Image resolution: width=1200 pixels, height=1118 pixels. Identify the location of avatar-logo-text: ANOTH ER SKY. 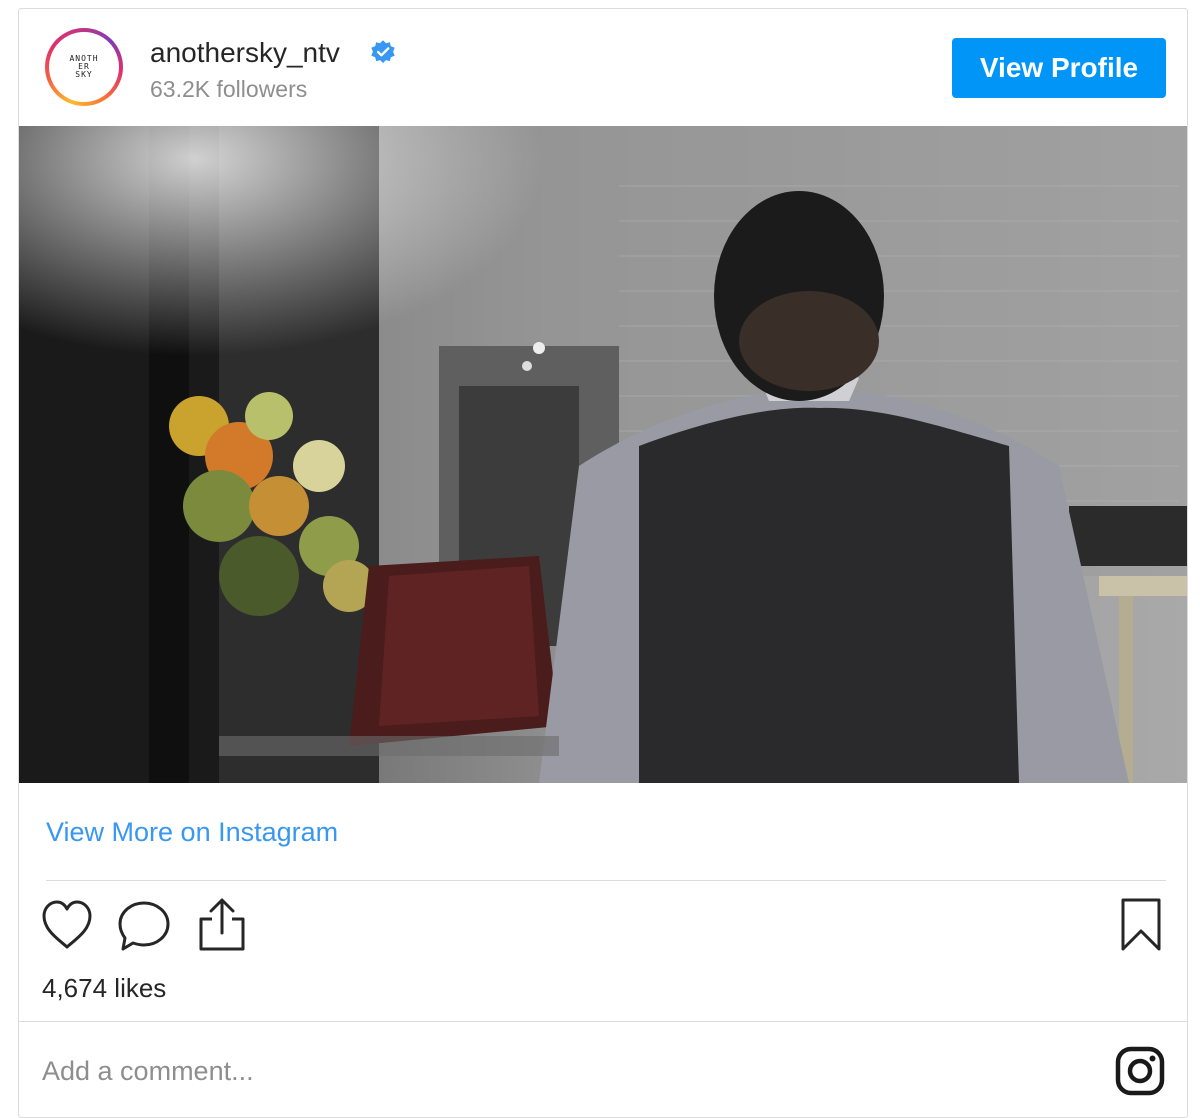
(84, 66).